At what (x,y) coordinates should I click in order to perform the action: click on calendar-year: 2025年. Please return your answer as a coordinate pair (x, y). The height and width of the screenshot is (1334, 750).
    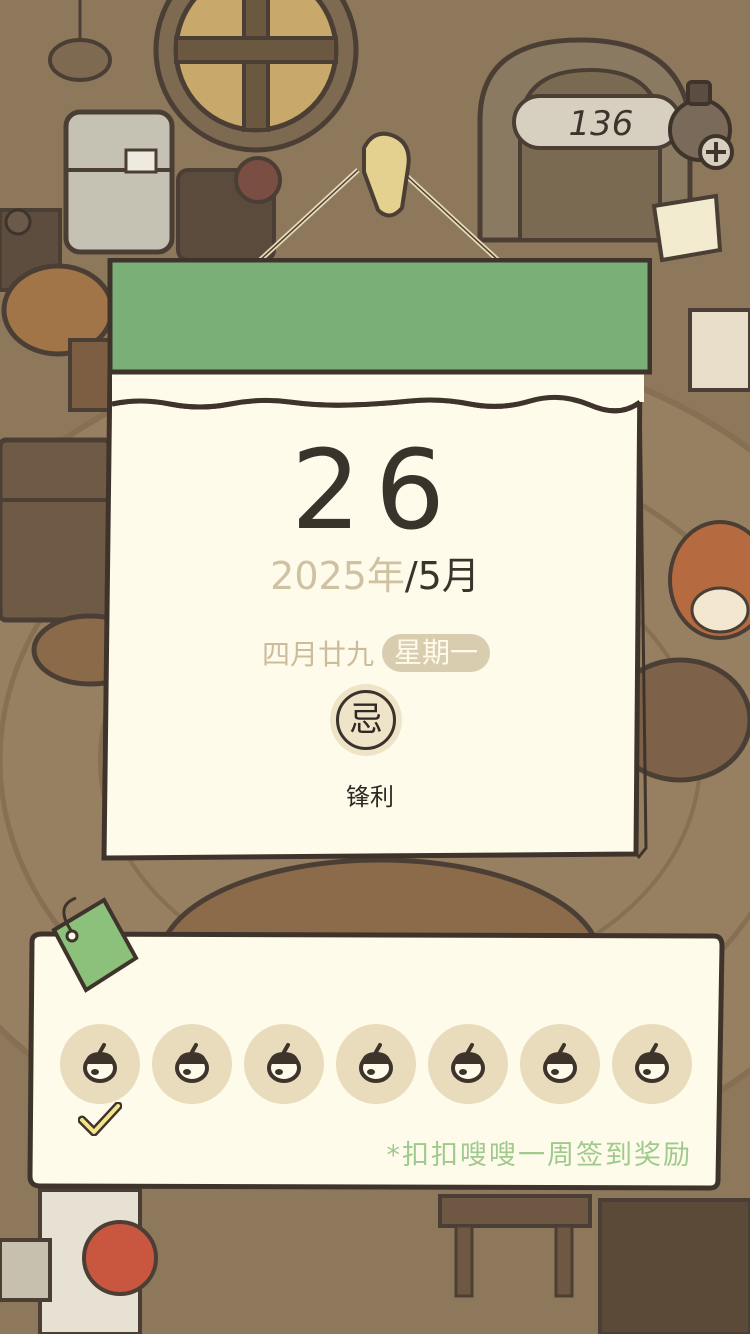
    Looking at the image, I should click on (337, 576).